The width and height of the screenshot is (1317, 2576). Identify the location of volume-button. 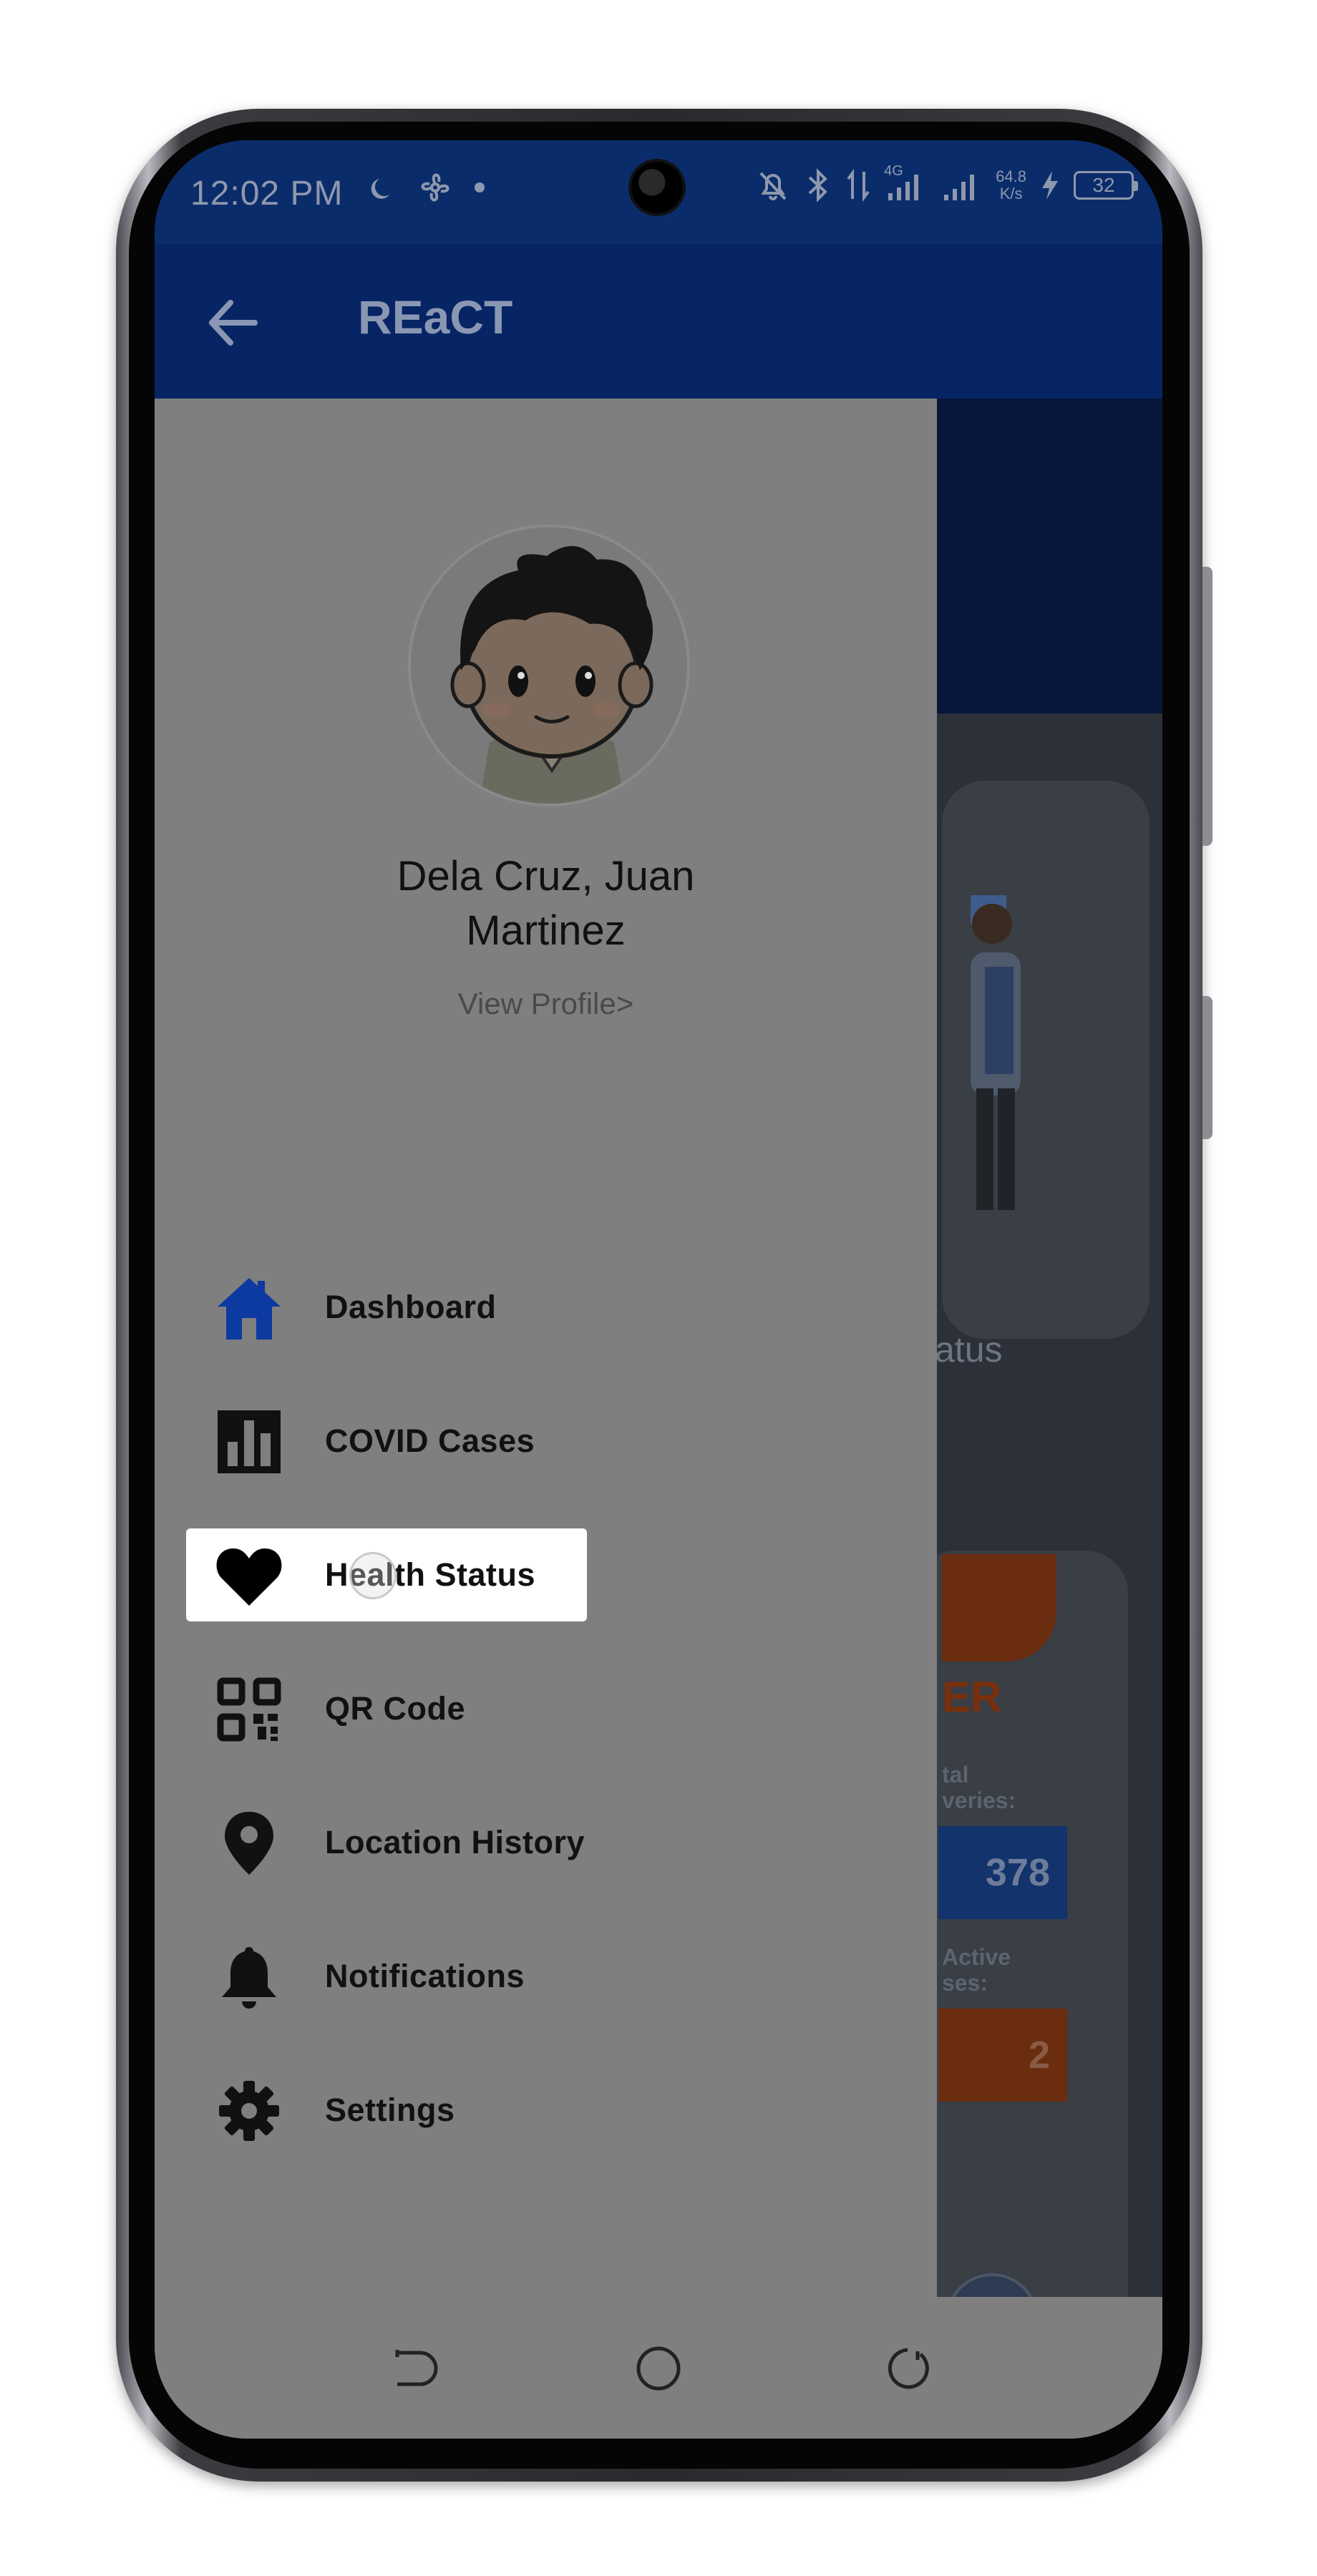
(1207, 706).